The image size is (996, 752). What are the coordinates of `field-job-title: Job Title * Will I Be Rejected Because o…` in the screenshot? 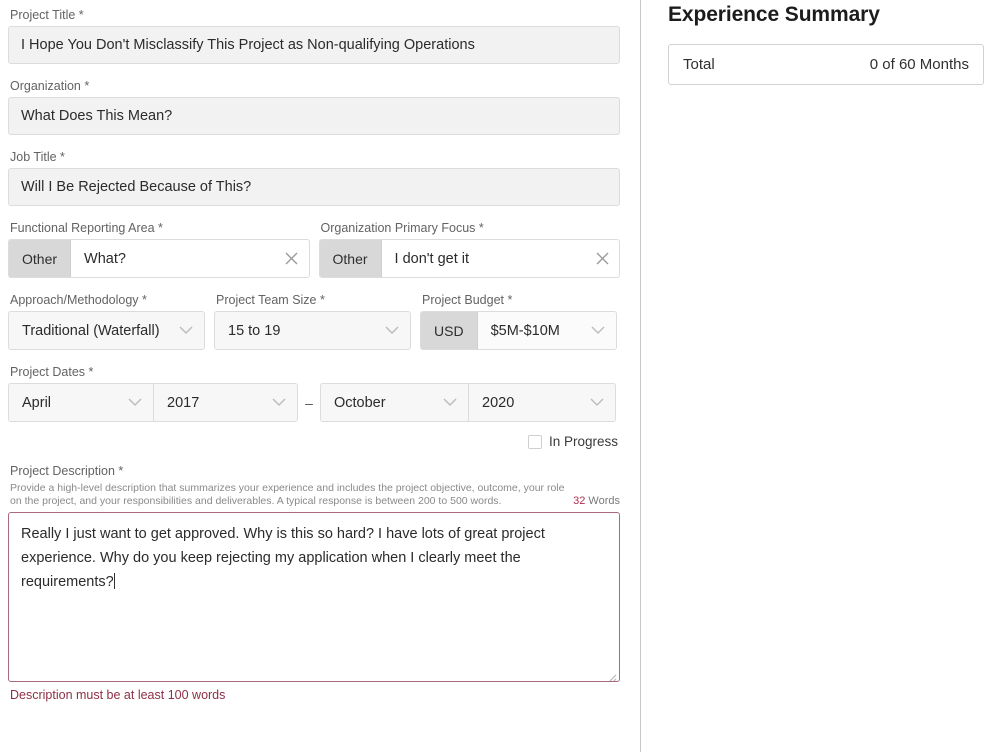 It's located at (314, 177).